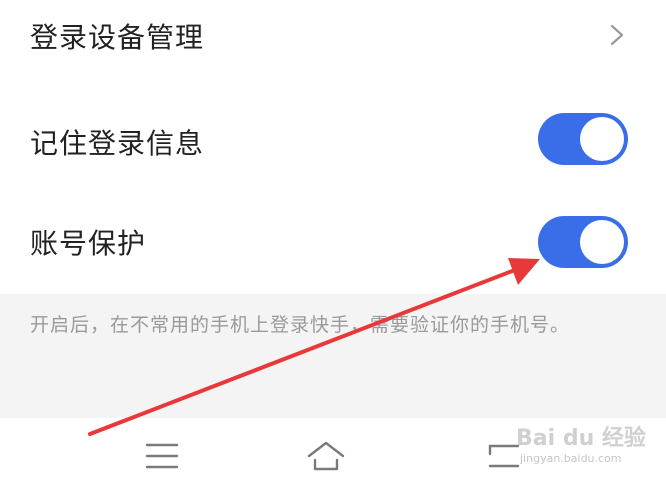 The image size is (666, 489). I want to click on baidu-watermark: Bai du 经验 jingyan.baidu.com, so click(578, 444).